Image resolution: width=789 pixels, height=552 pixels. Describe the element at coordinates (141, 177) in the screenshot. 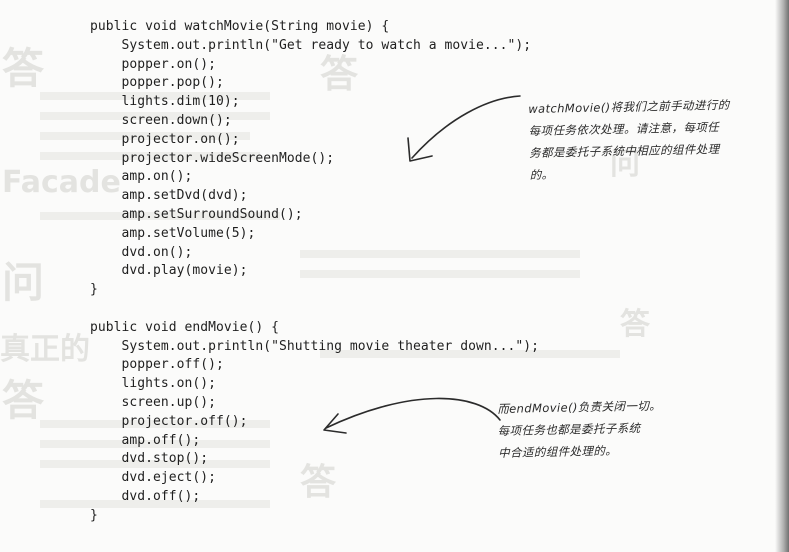

I see `code-line: amp.on();` at that location.